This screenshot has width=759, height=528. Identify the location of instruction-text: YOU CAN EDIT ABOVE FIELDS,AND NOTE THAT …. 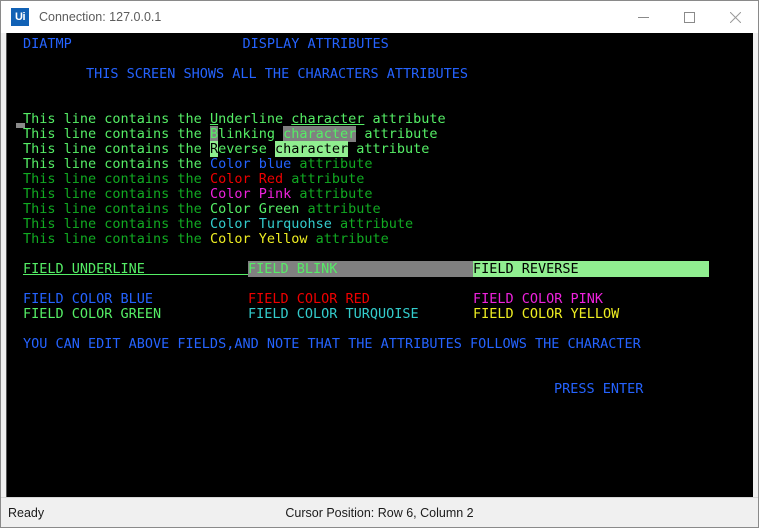
(332, 344).